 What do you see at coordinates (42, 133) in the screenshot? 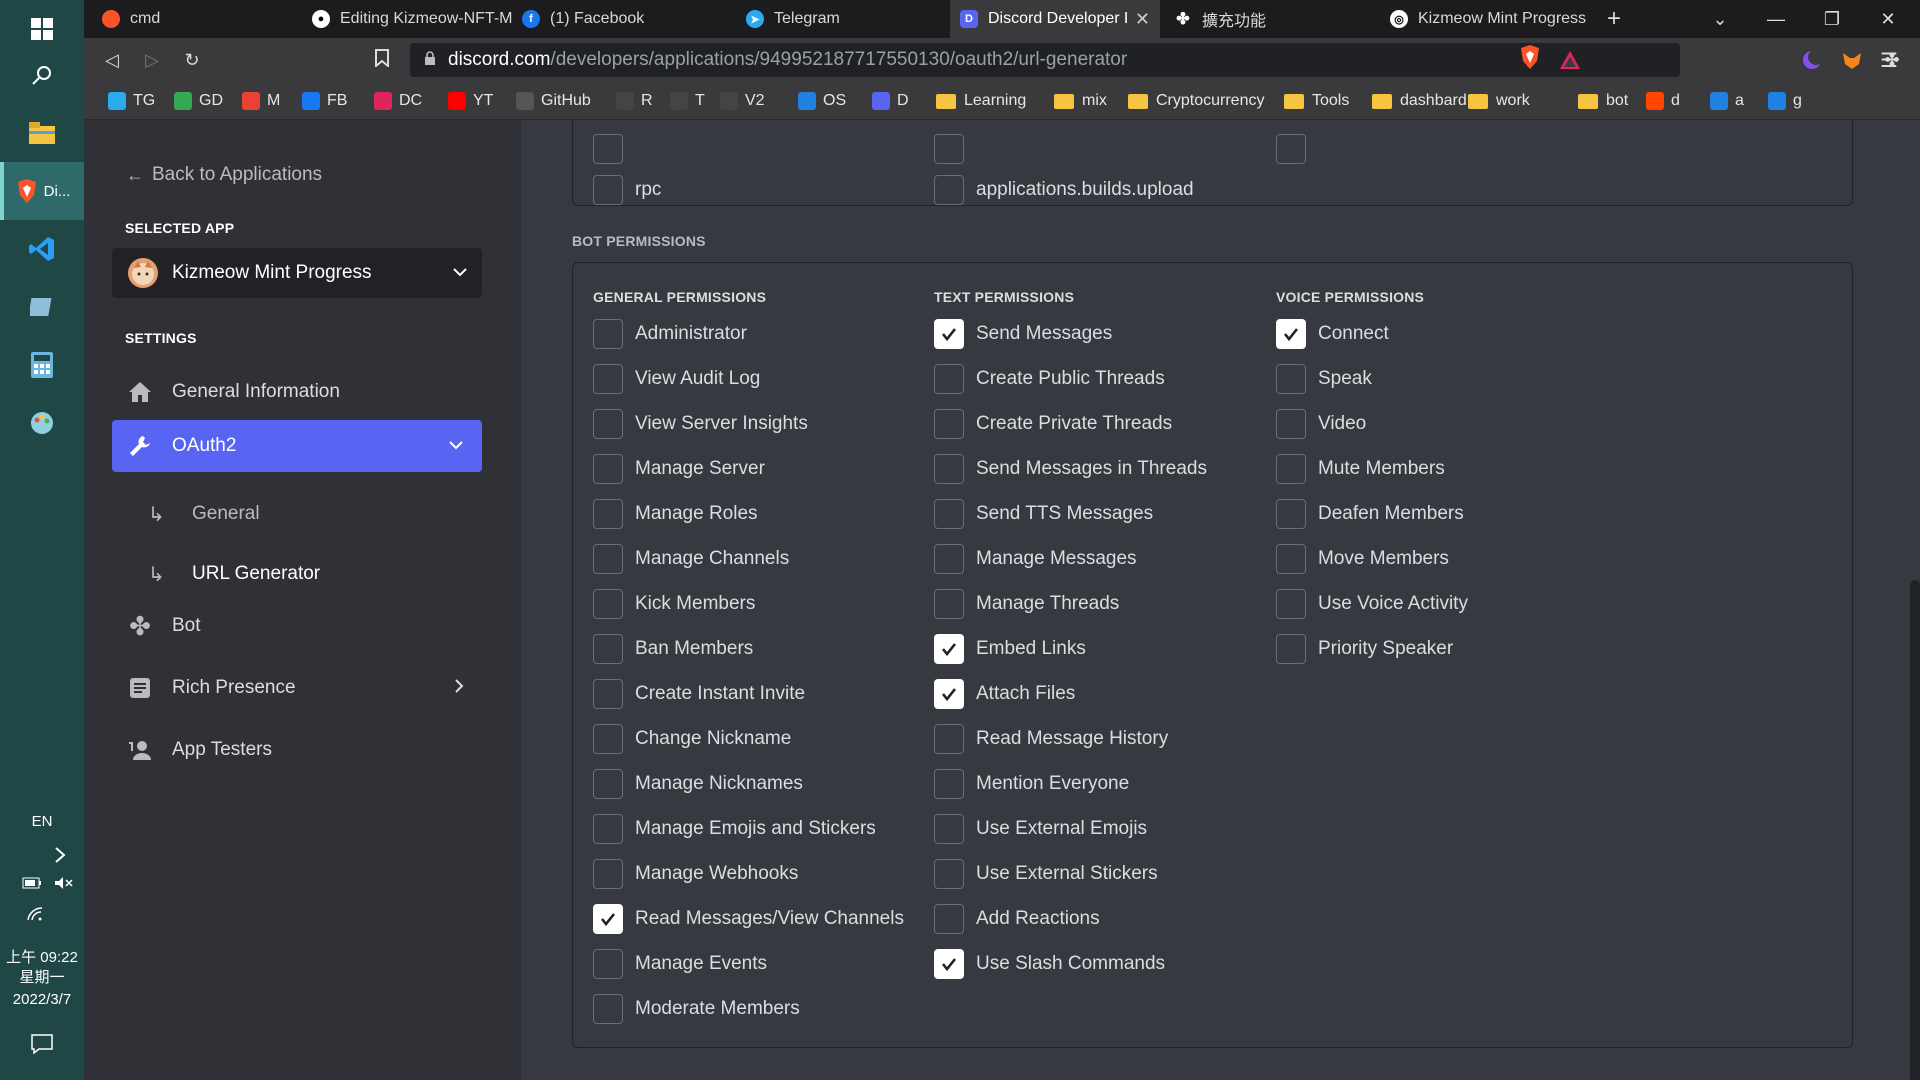
I see `taskbar-explorer` at bounding box center [42, 133].